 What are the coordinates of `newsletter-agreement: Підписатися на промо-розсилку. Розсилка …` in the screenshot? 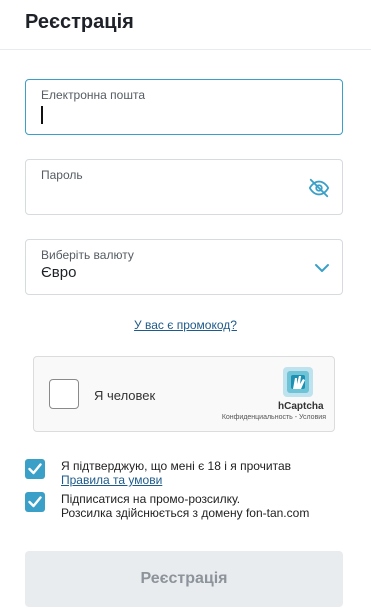 It's located at (190, 508).